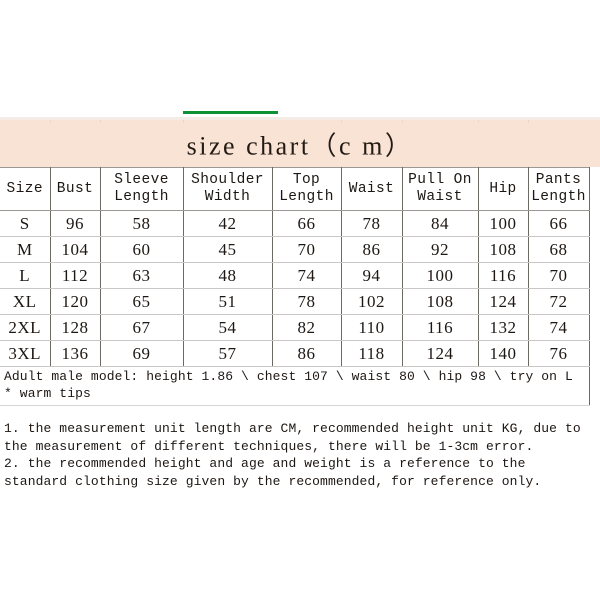  What do you see at coordinates (306, 189) in the screenshot?
I see `column-header-top-length: Top Length` at bounding box center [306, 189].